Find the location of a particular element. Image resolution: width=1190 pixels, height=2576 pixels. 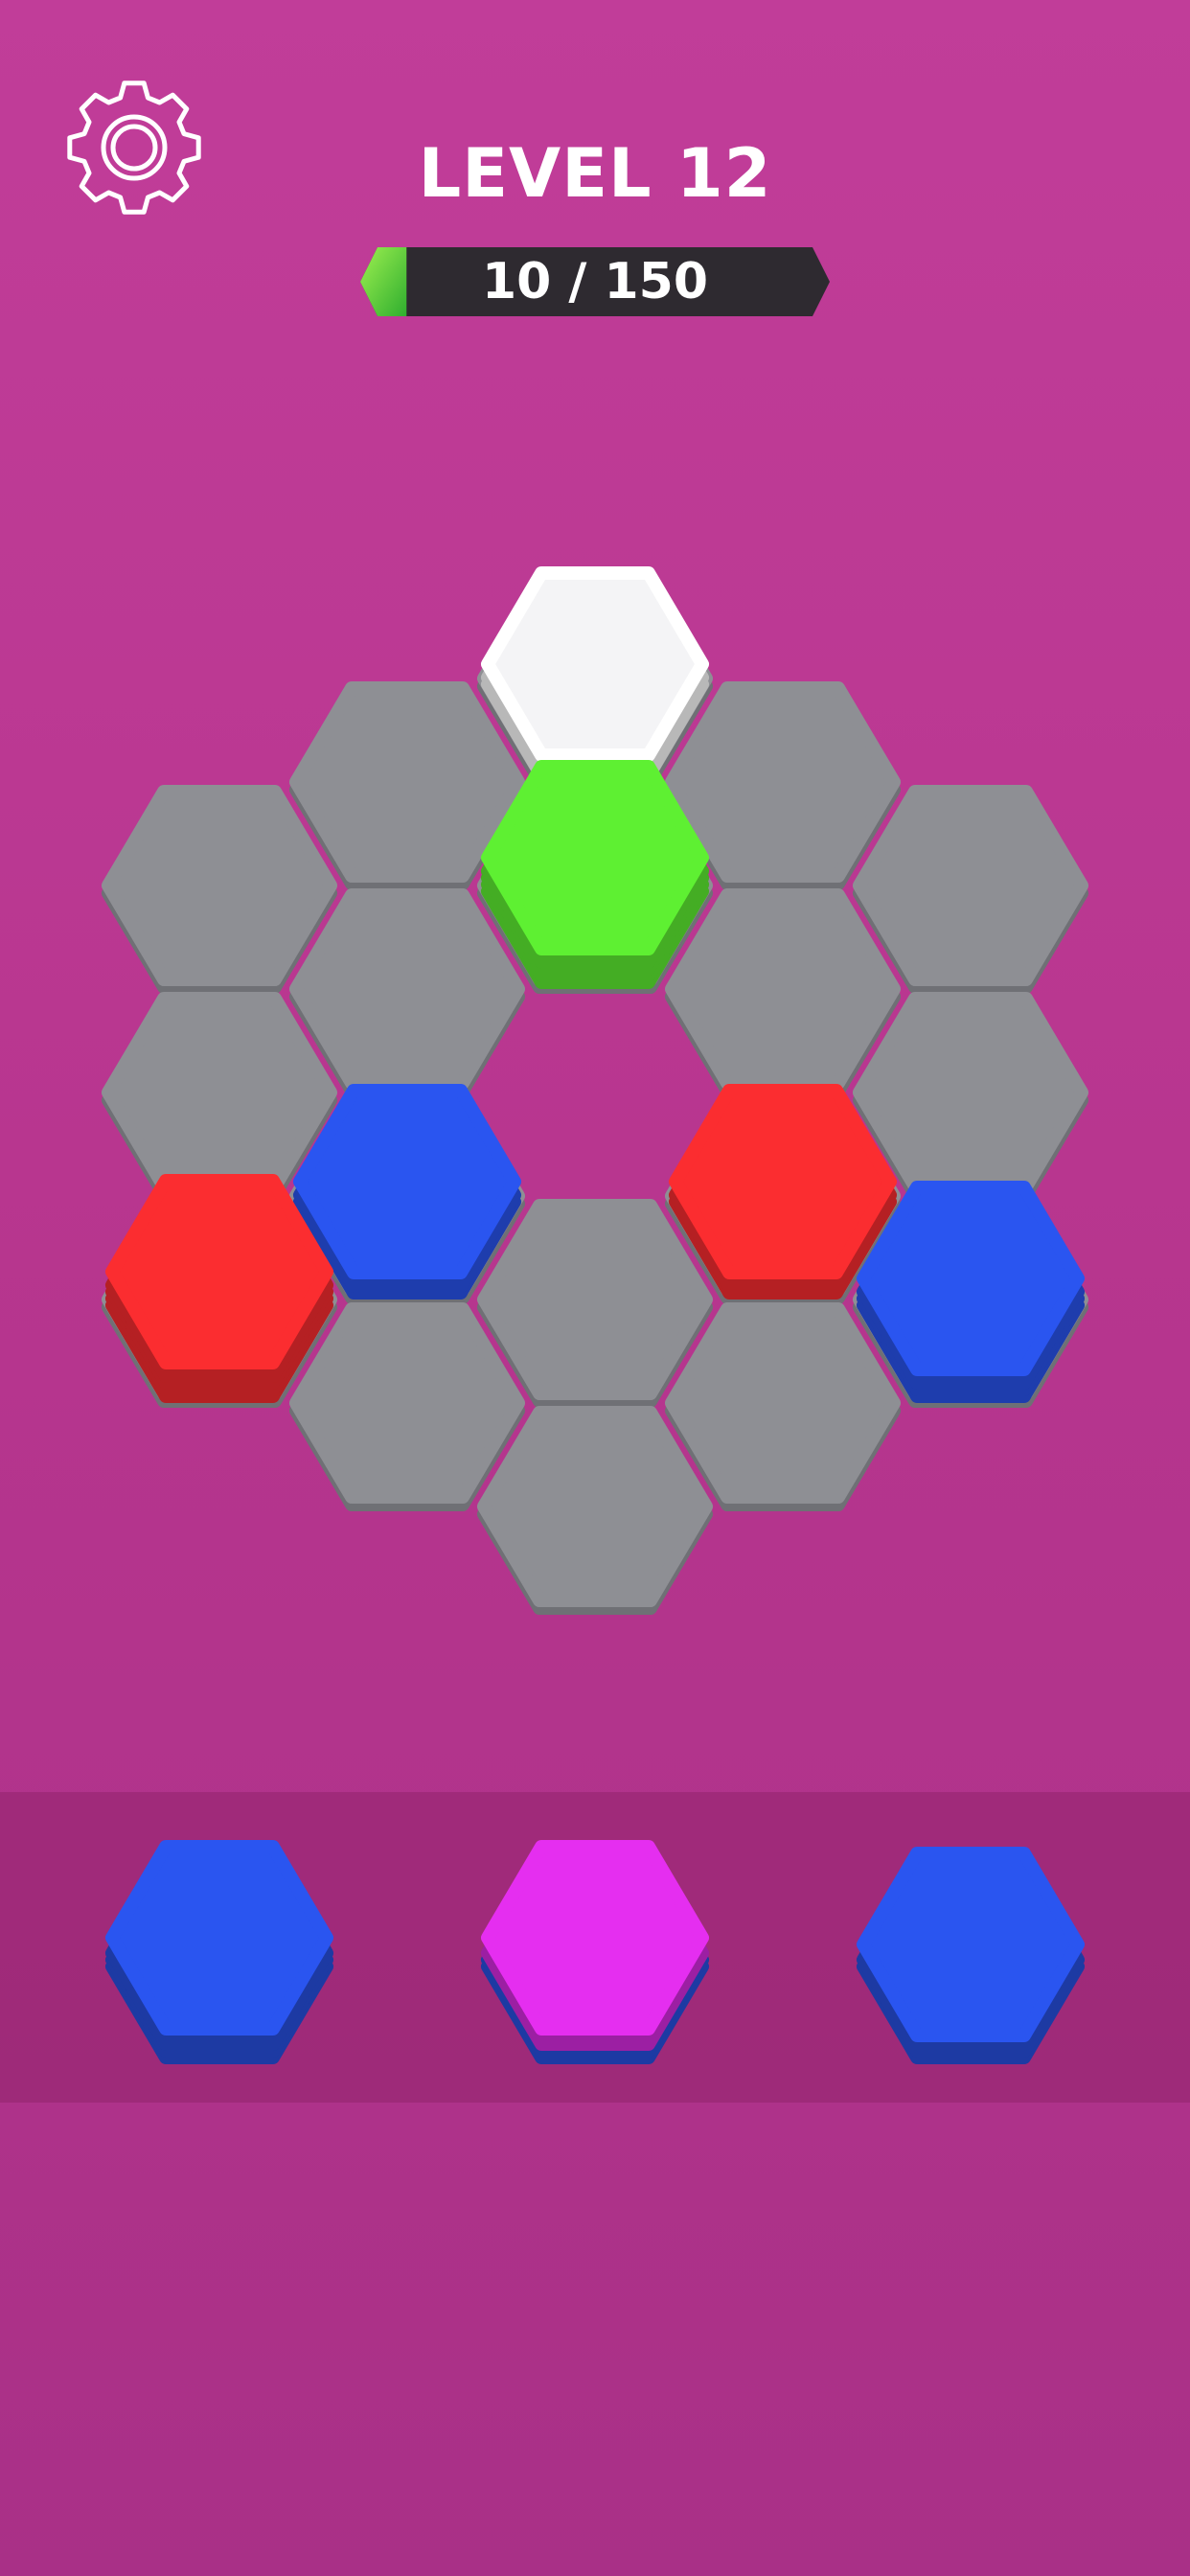

tray-stack-right is located at coordinates (971, 1955).